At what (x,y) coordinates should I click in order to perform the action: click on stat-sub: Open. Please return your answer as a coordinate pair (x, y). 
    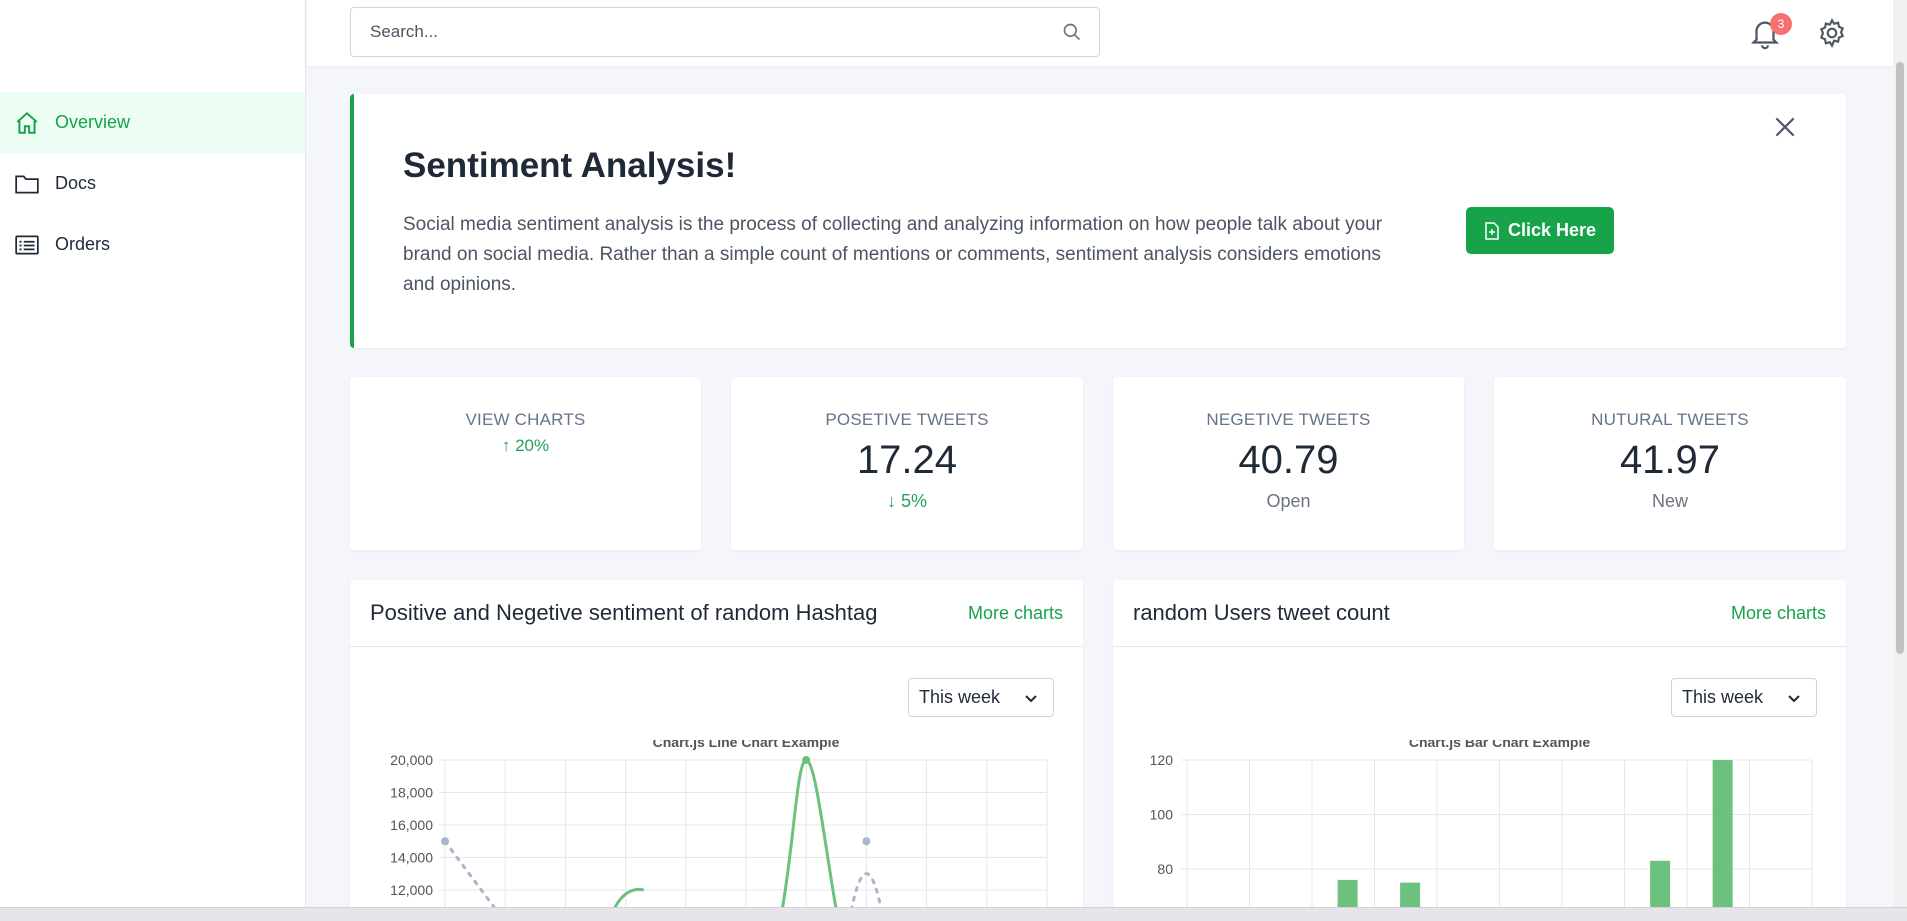
    Looking at the image, I should click on (1288, 501).